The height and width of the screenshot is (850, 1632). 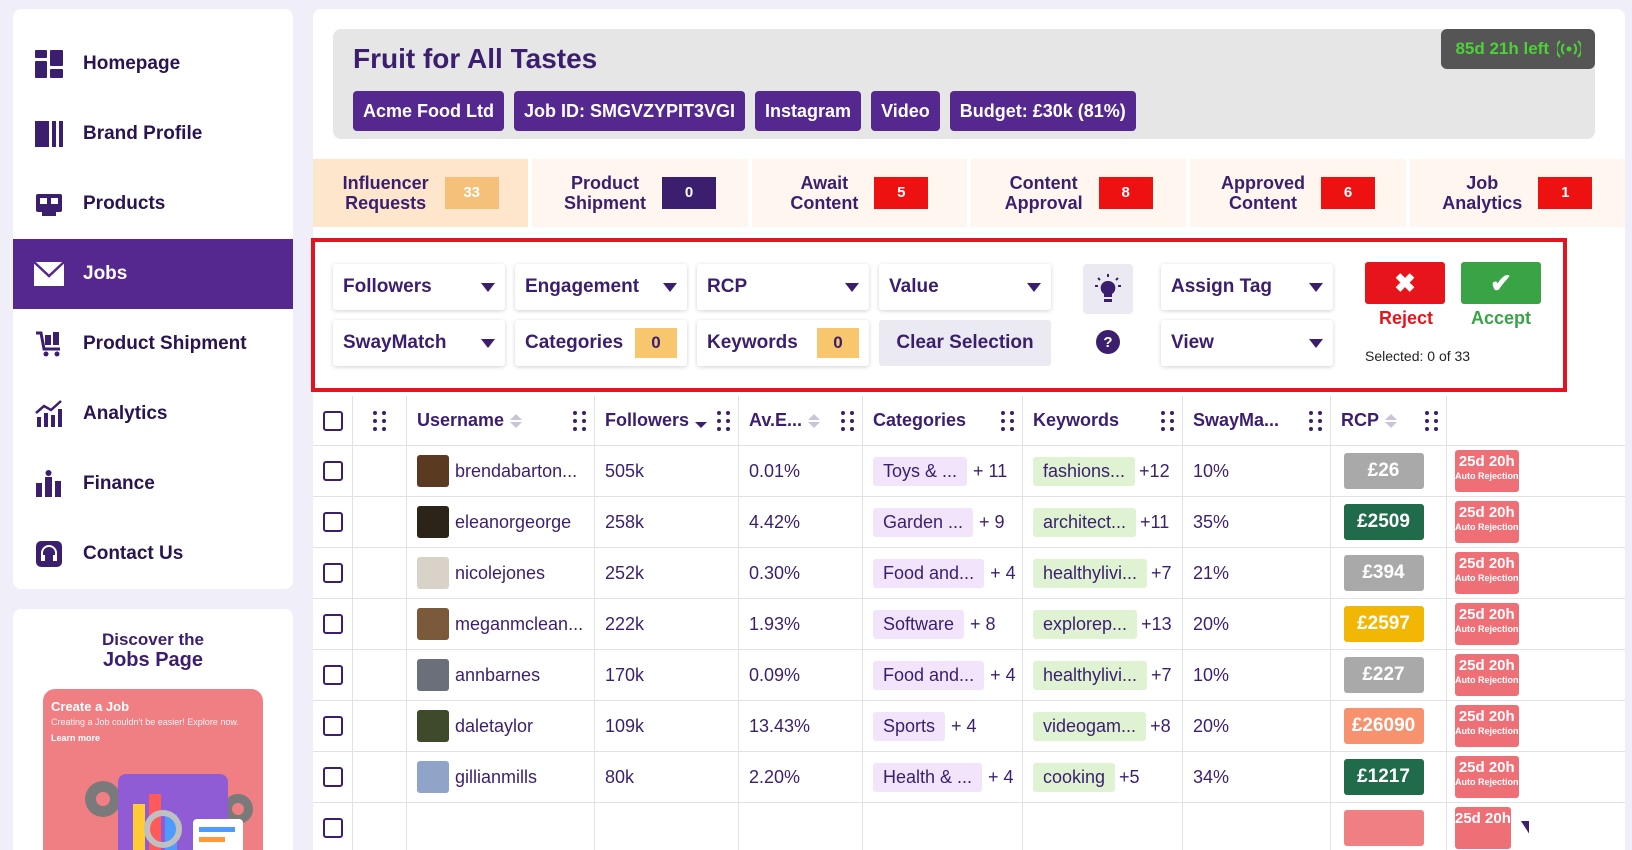 What do you see at coordinates (497, 675) in the screenshot?
I see `username: annbarnes` at bounding box center [497, 675].